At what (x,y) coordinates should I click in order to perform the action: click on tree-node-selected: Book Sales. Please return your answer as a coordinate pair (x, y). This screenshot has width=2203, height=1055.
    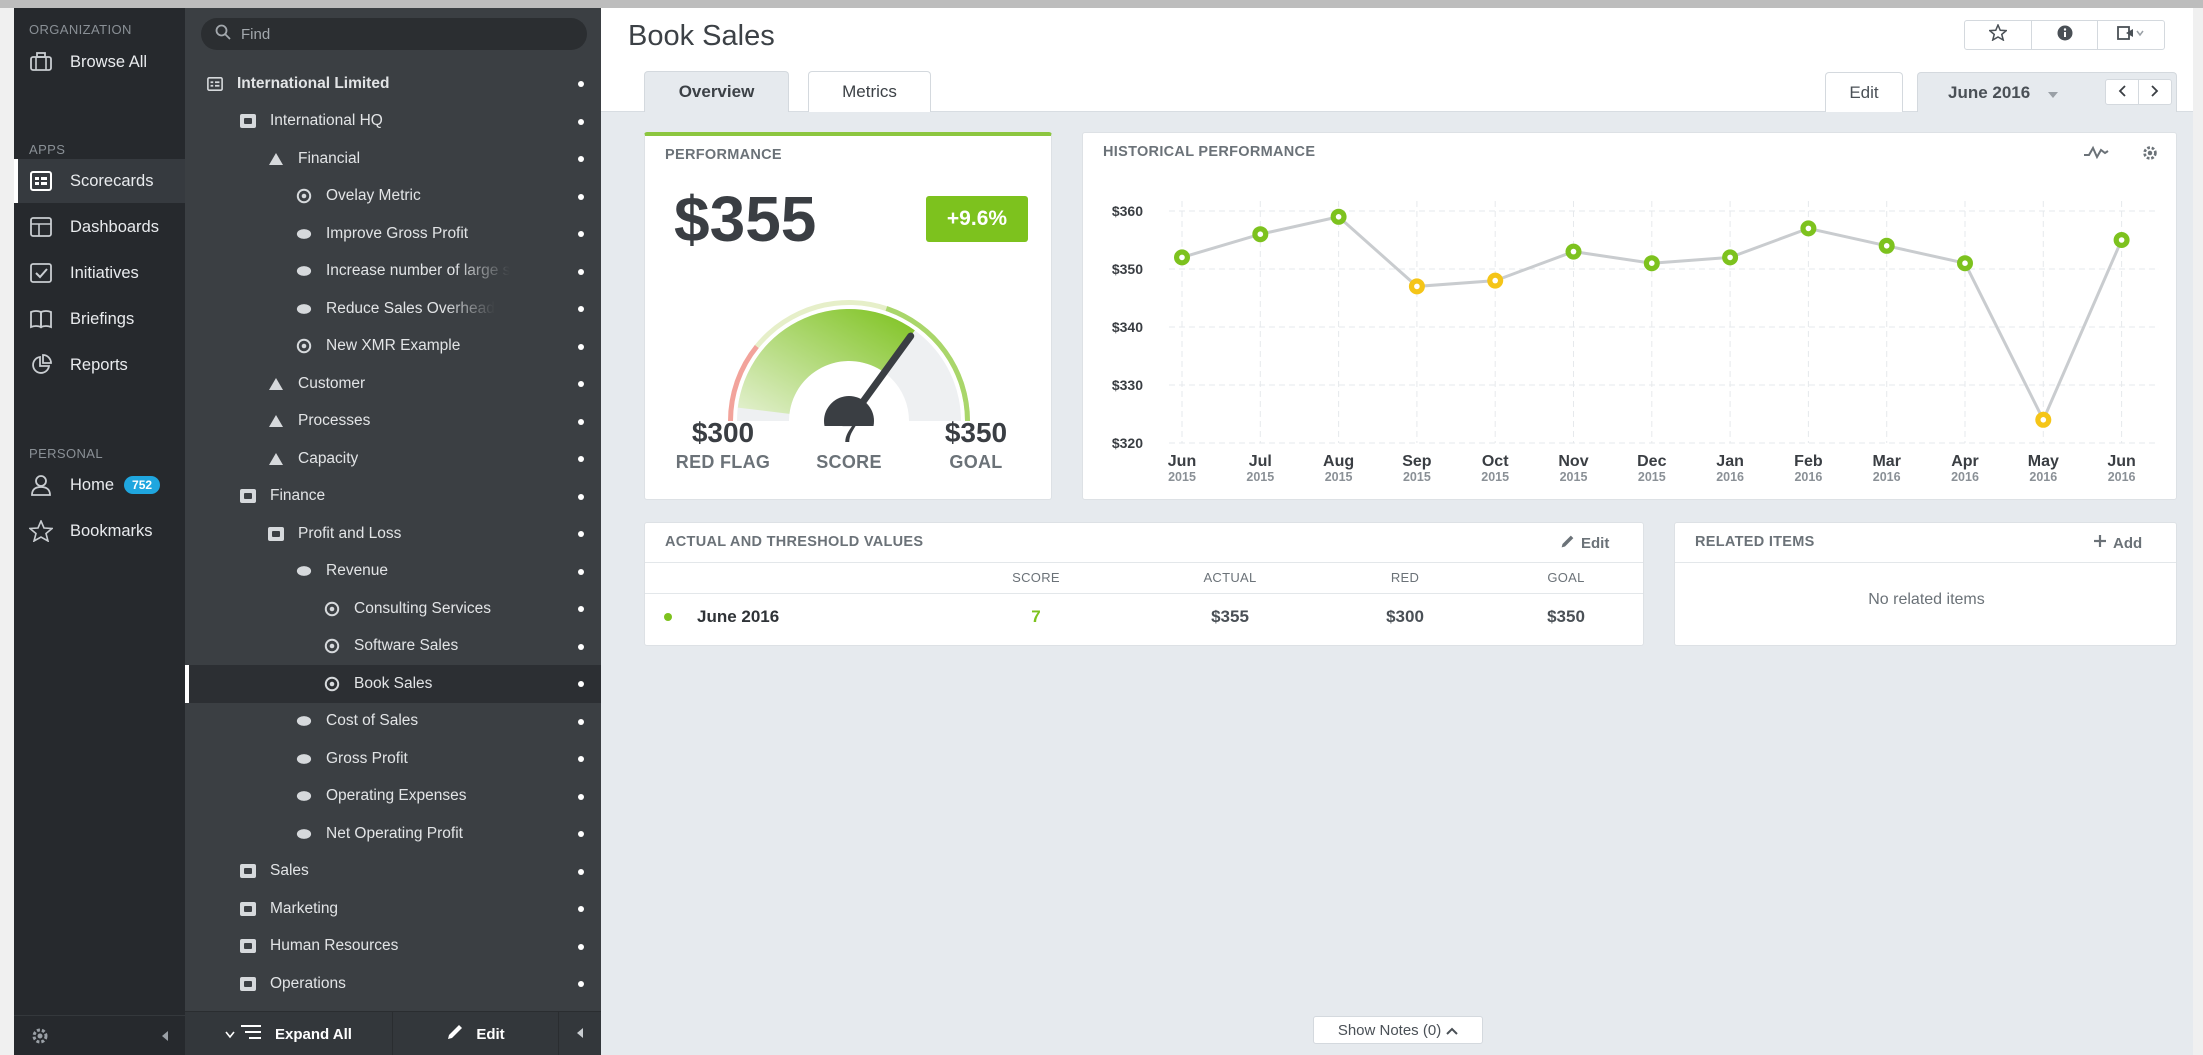
    Looking at the image, I should click on (393, 684).